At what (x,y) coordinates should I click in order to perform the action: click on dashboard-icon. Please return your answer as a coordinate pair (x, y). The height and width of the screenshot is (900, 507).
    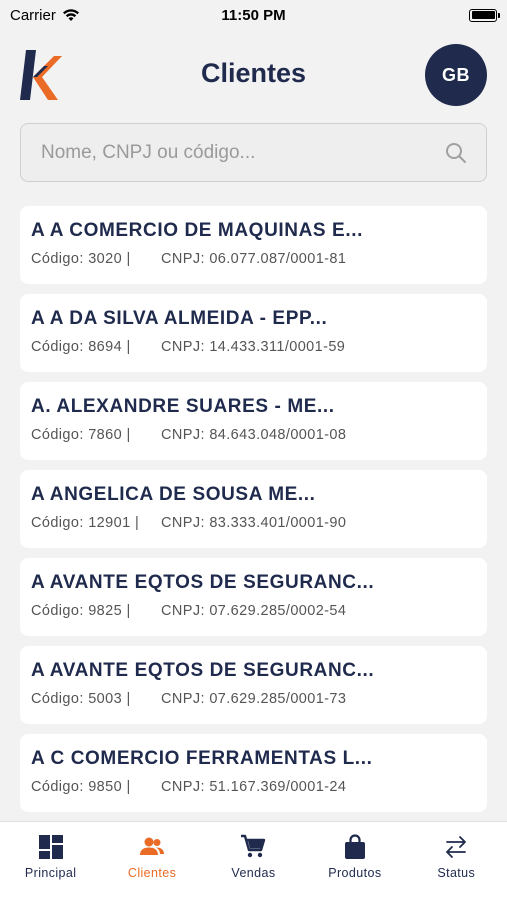
    Looking at the image, I should click on (50, 847).